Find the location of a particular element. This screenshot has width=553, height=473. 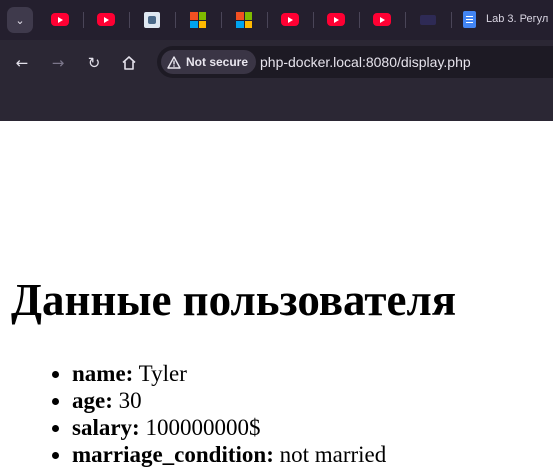

bookmarks-bar is located at coordinates (276, 103).